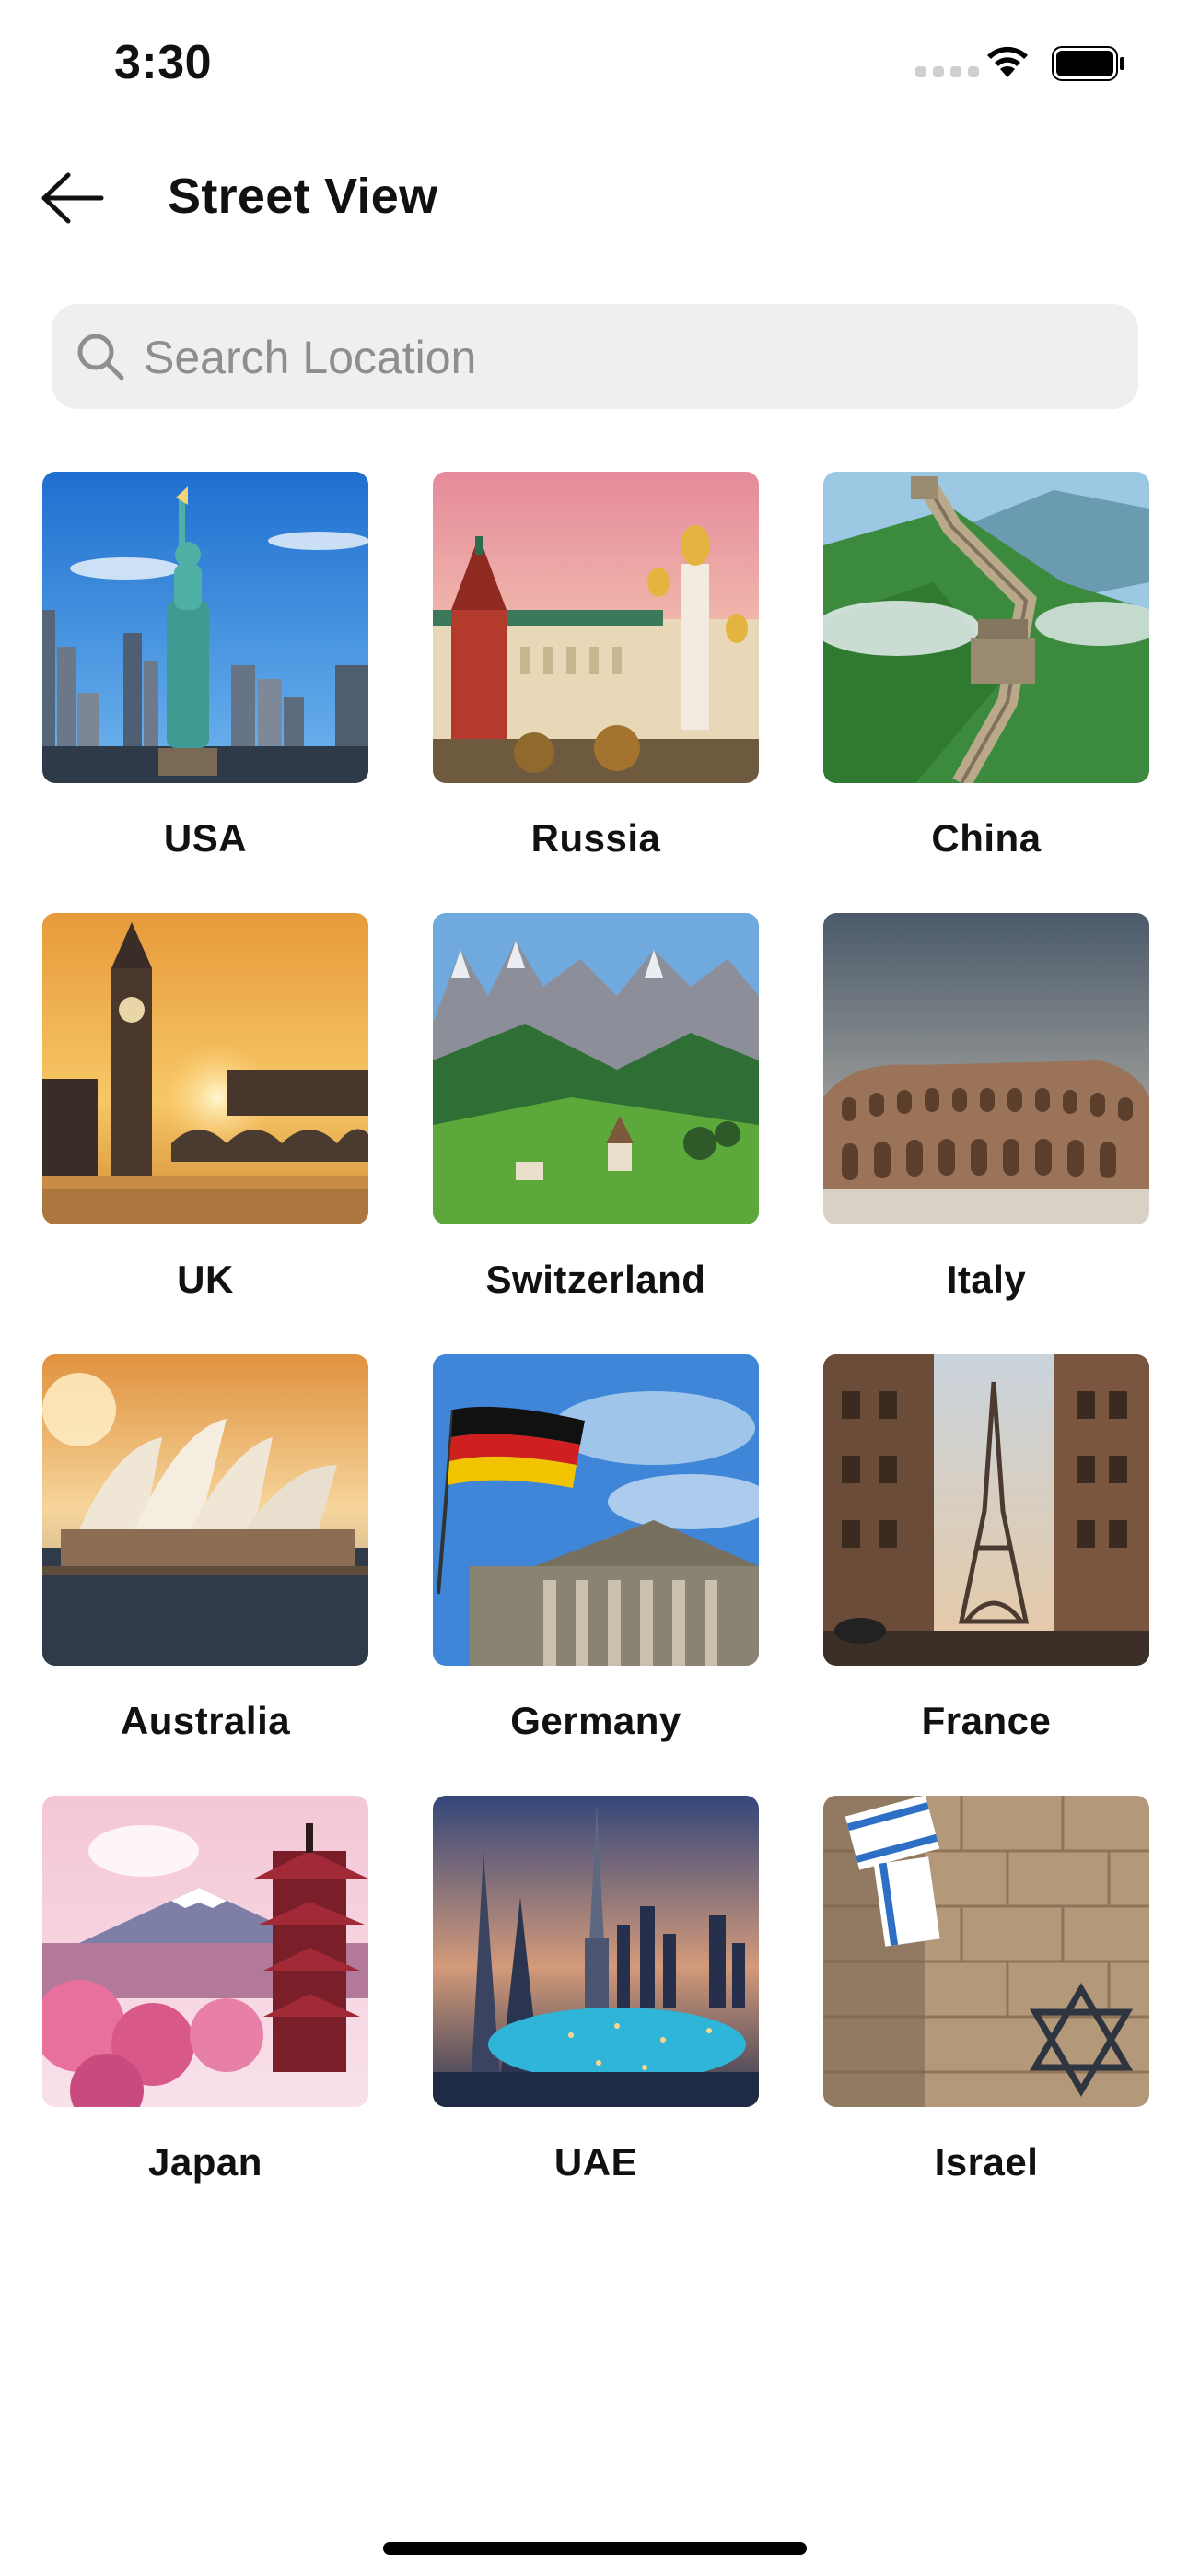  I want to click on location-image-china, so click(986, 627).